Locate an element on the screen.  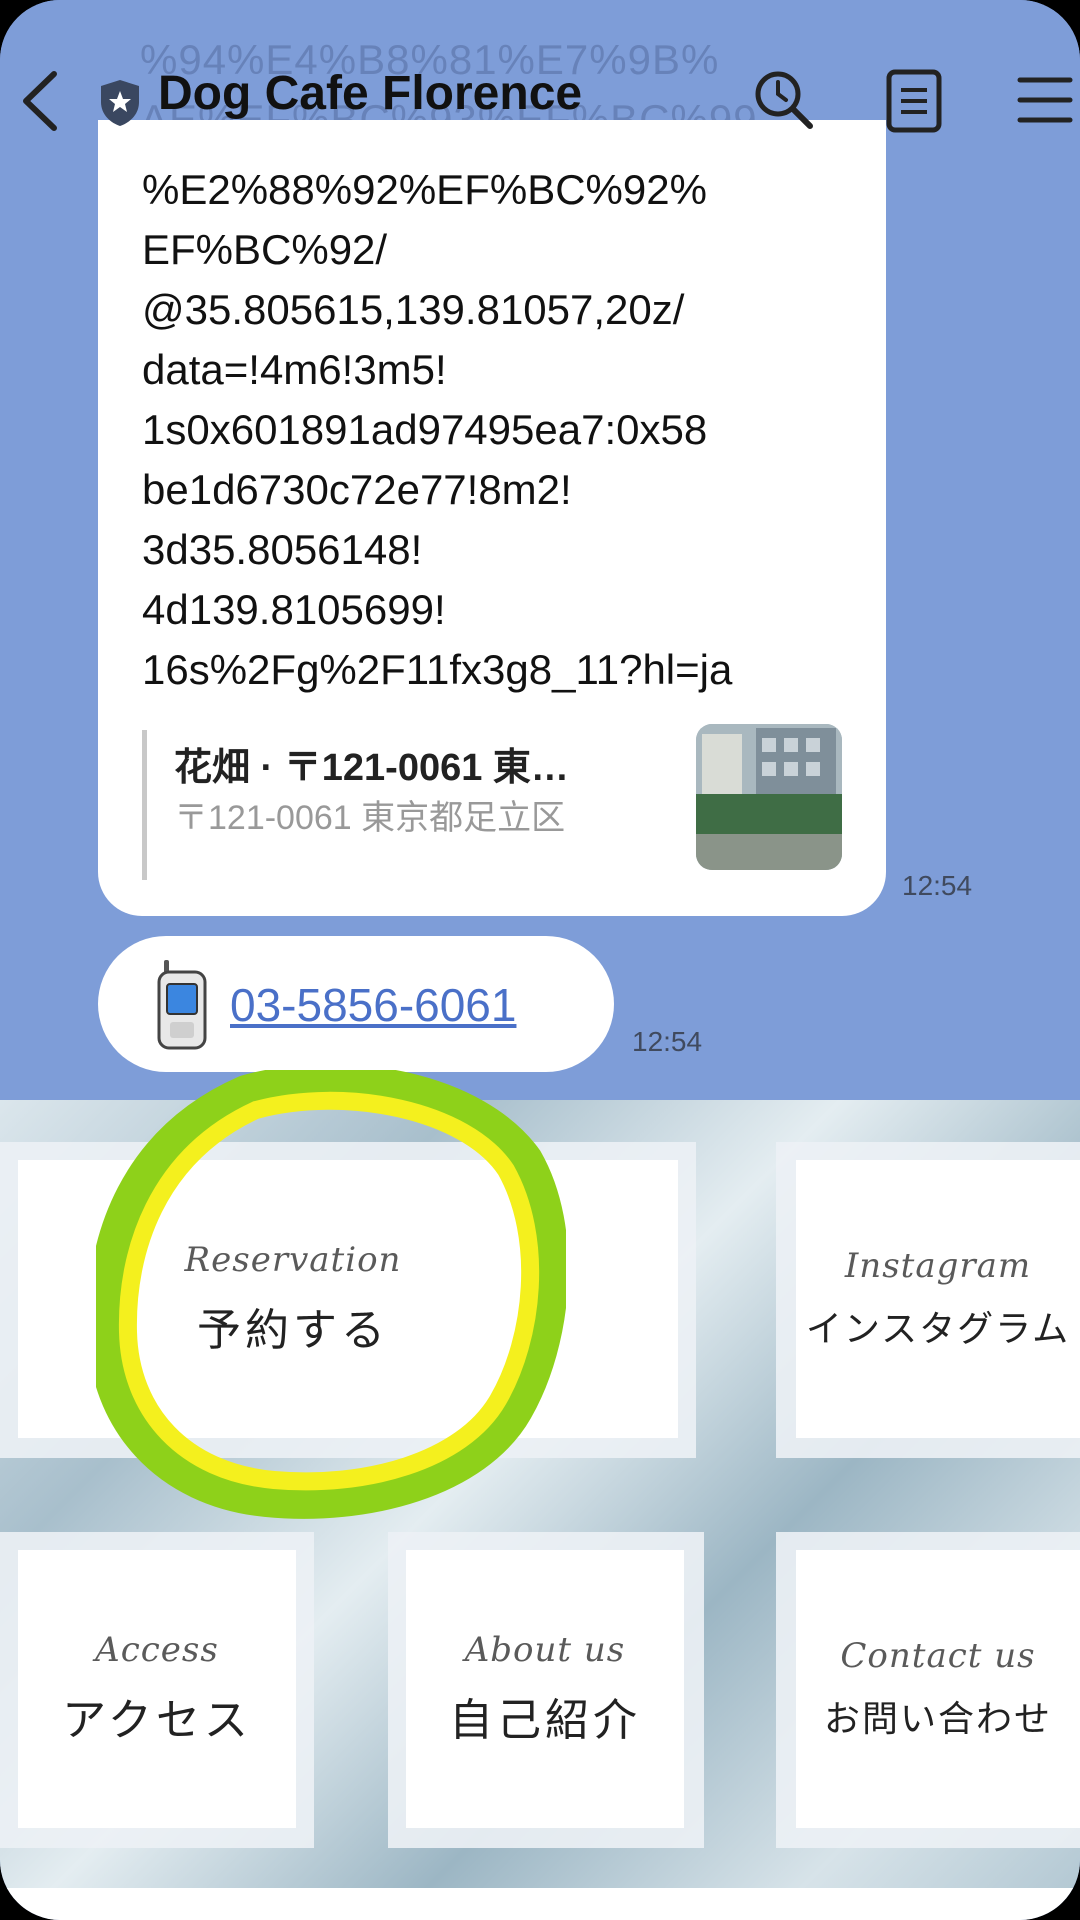
instagram-label-en: Instagram is located at coordinates (938, 1266).